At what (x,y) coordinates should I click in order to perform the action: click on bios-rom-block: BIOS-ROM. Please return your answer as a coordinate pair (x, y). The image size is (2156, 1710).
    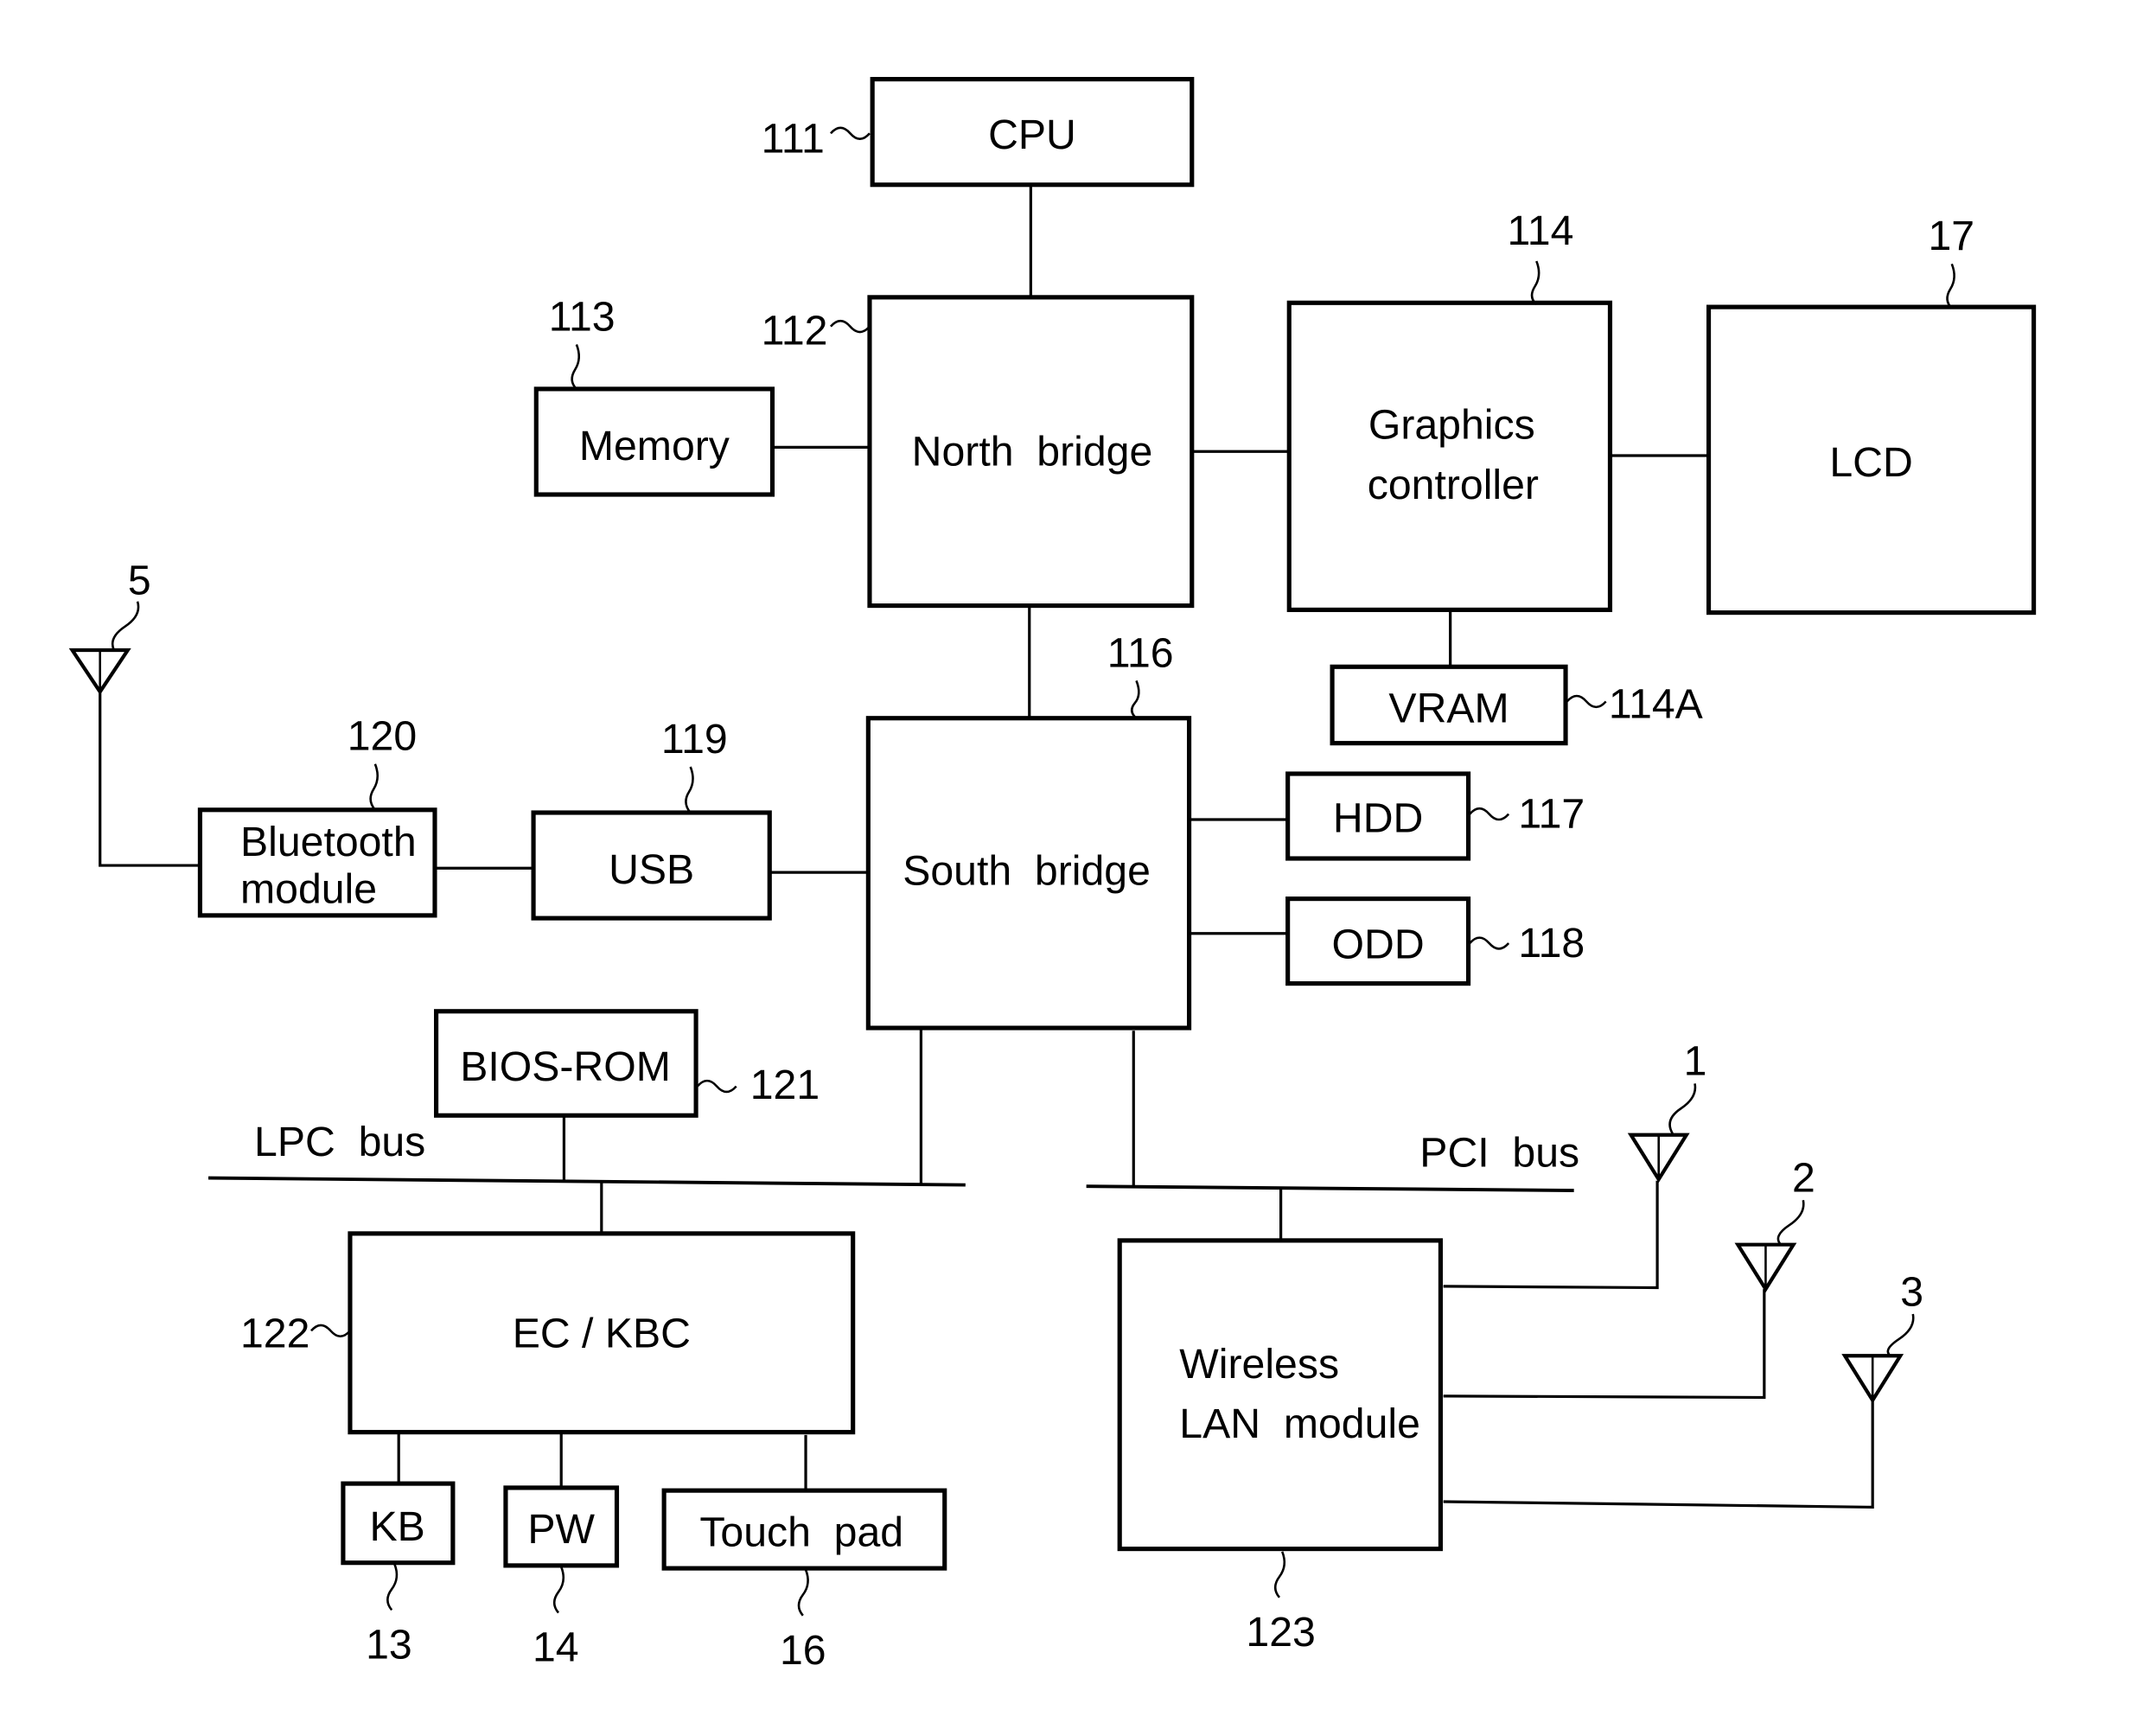
    Looking at the image, I should click on (566, 1063).